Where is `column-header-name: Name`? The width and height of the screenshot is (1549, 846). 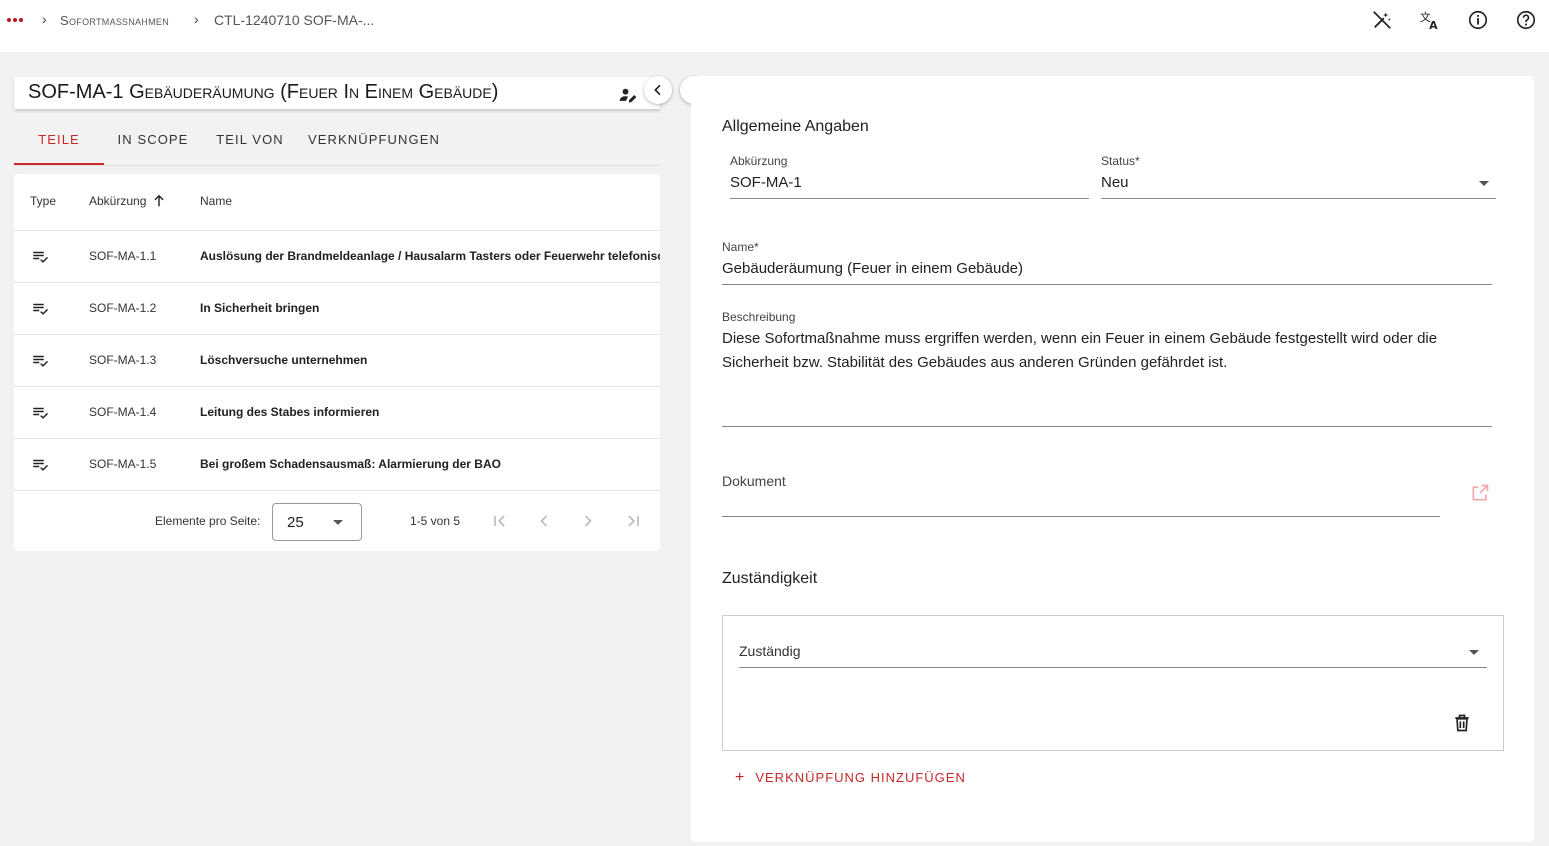
column-header-name: Name is located at coordinates (216, 201).